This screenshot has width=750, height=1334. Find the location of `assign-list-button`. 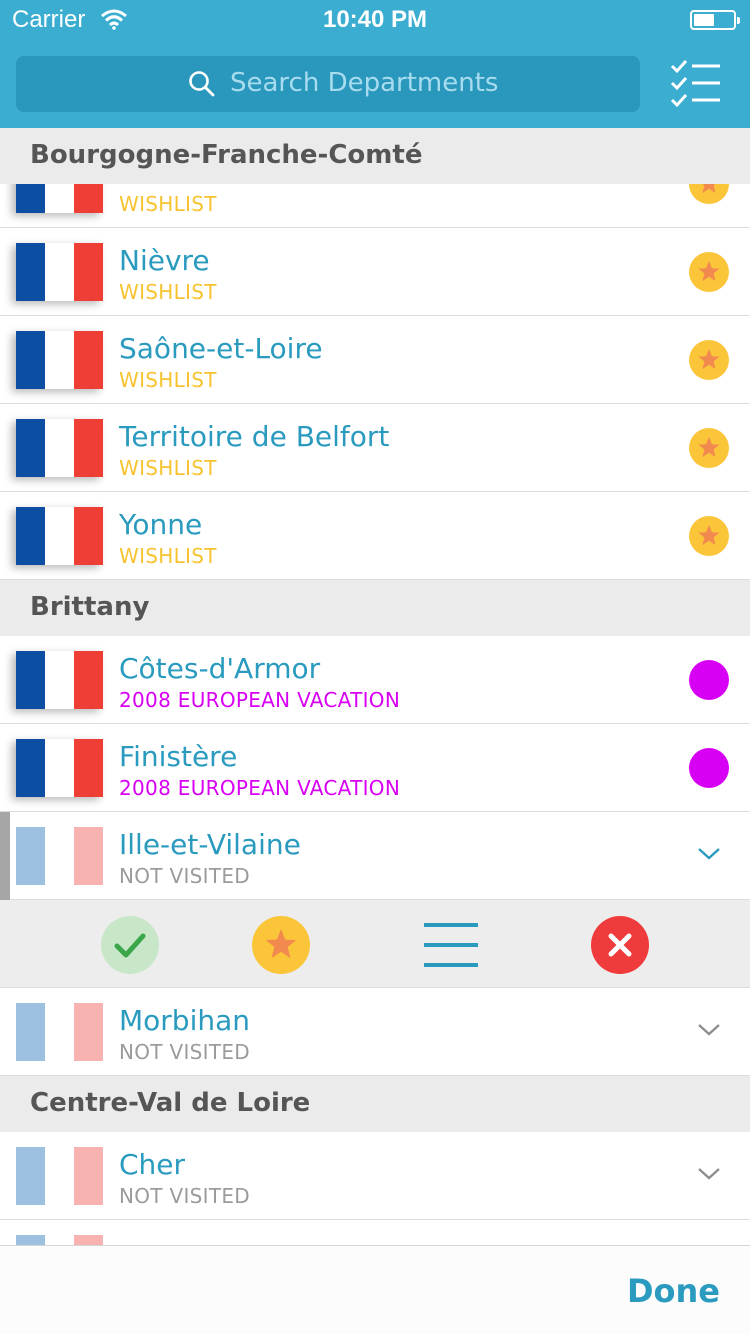

assign-list-button is located at coordinates (451, 945).